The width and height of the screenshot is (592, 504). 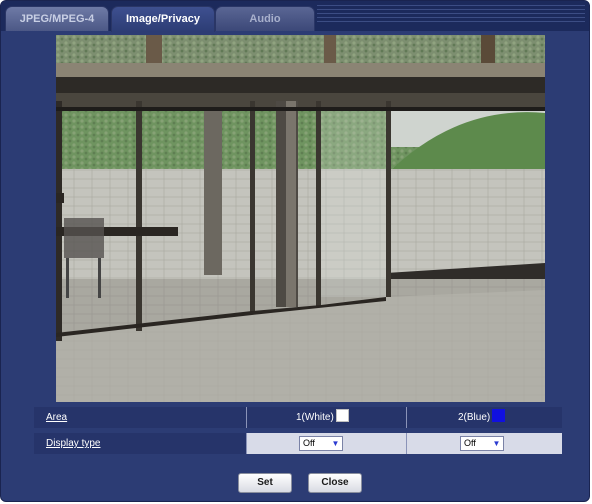 I want to click on display-type-area2-select: Off ▼, so click(x=482, y=443).